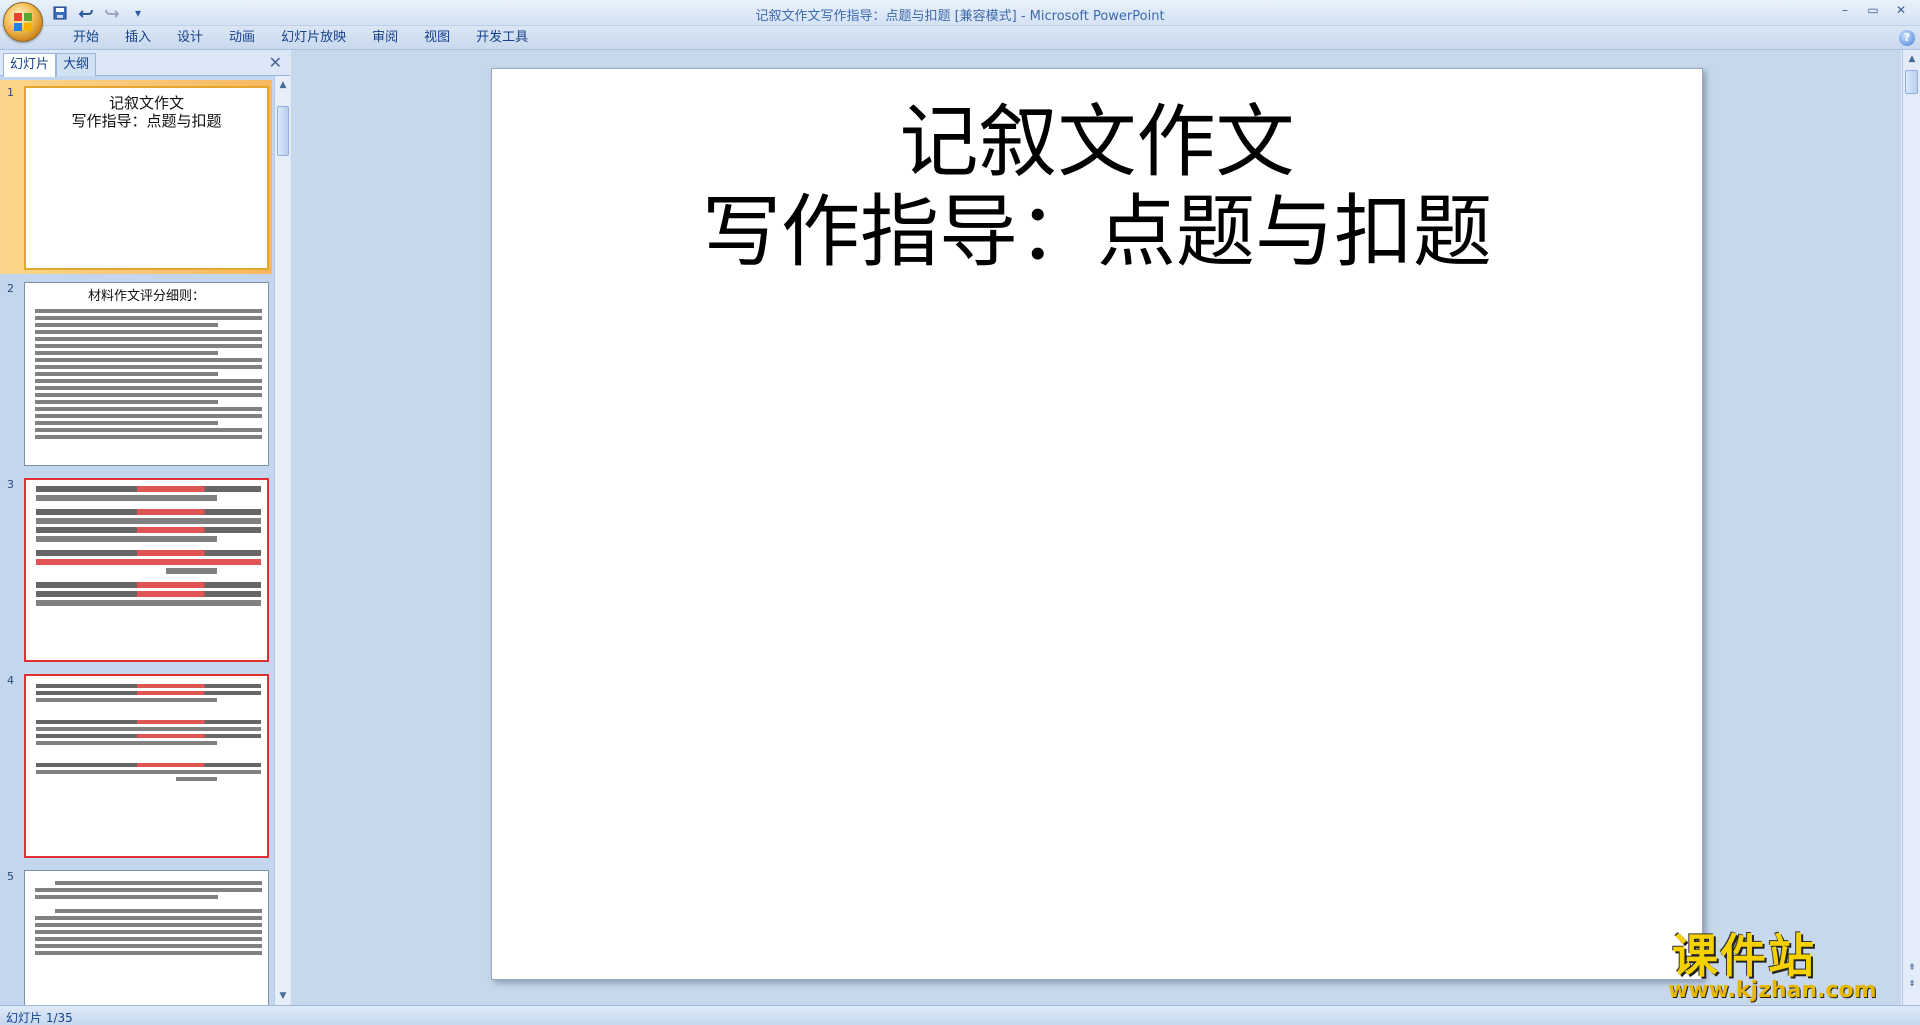 Image resolution: width=1920 pixels, height=1025 pixels. What do you see at coordinates (146, 103) in the screenshot?
I see `thumb-title-line: 记叙文作文` at bounding box center [146, 103].